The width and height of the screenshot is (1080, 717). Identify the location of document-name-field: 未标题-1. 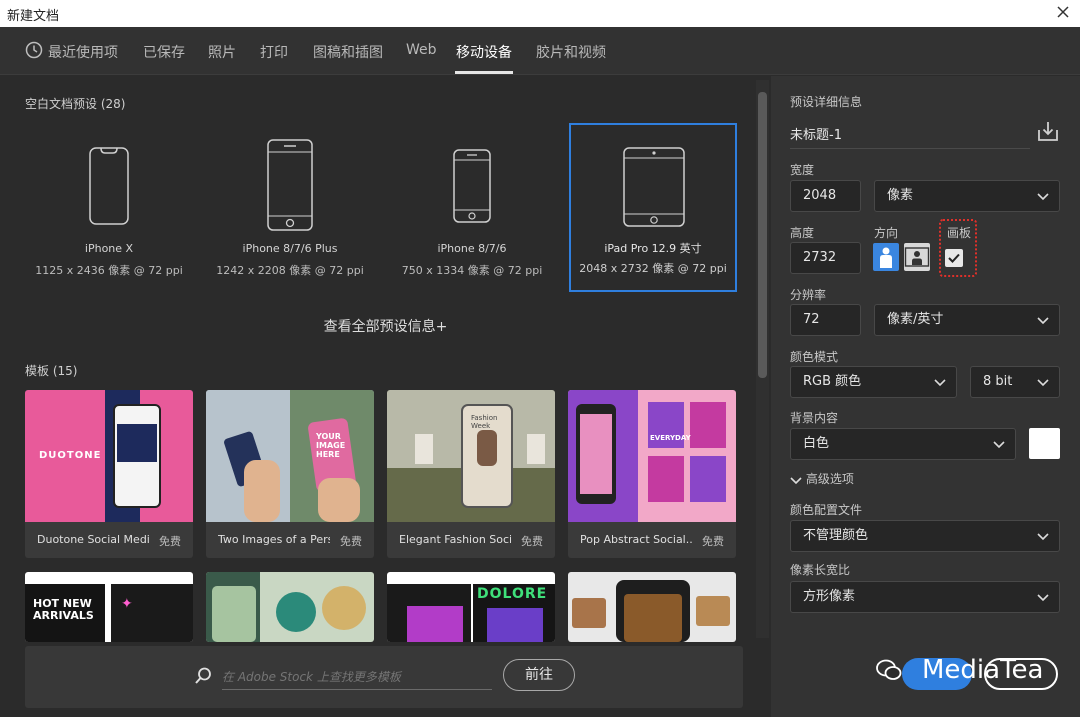
(816, 133).